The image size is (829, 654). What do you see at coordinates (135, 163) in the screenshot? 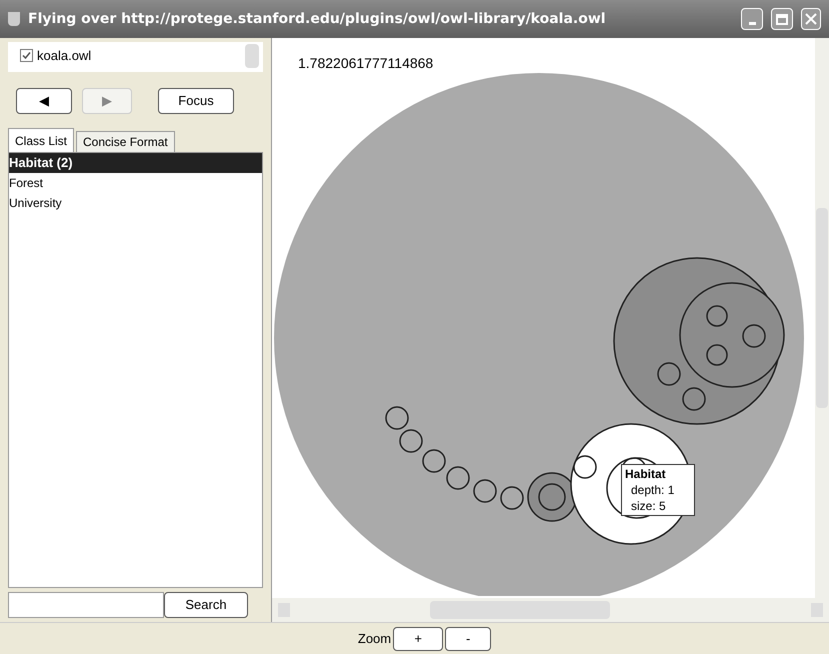
I see `class-item: Habitat (2)` at bounding box center [135, 163].